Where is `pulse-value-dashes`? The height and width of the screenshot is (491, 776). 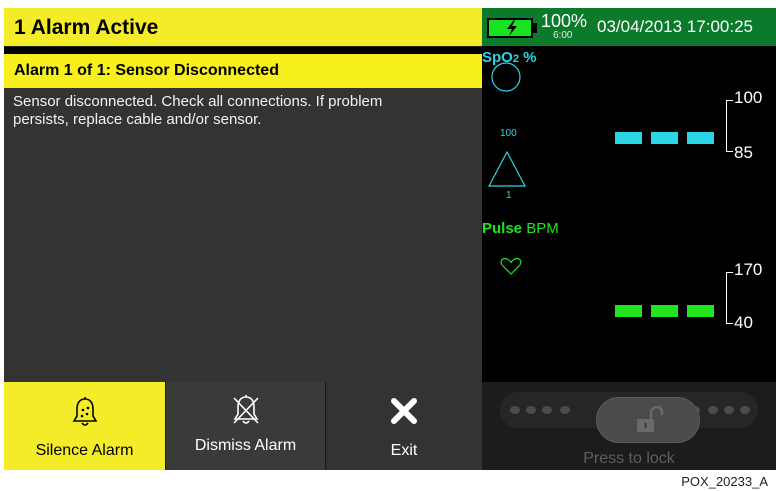 pulse-value-dashes is located at coordinates (664, 311).